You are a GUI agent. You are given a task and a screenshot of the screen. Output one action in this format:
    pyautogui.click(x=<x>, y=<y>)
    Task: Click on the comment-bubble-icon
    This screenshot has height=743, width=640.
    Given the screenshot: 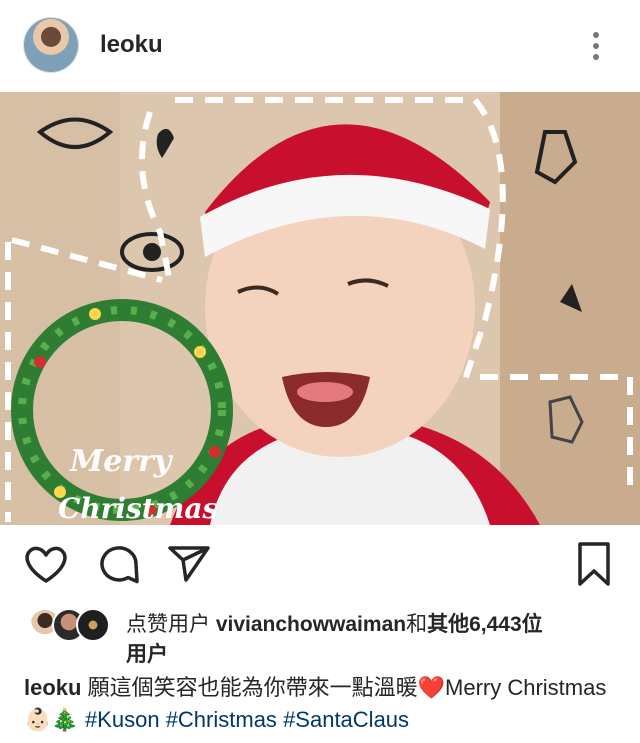 What is the action you would take?
    pyautogui.click(x=120, y=564)
    